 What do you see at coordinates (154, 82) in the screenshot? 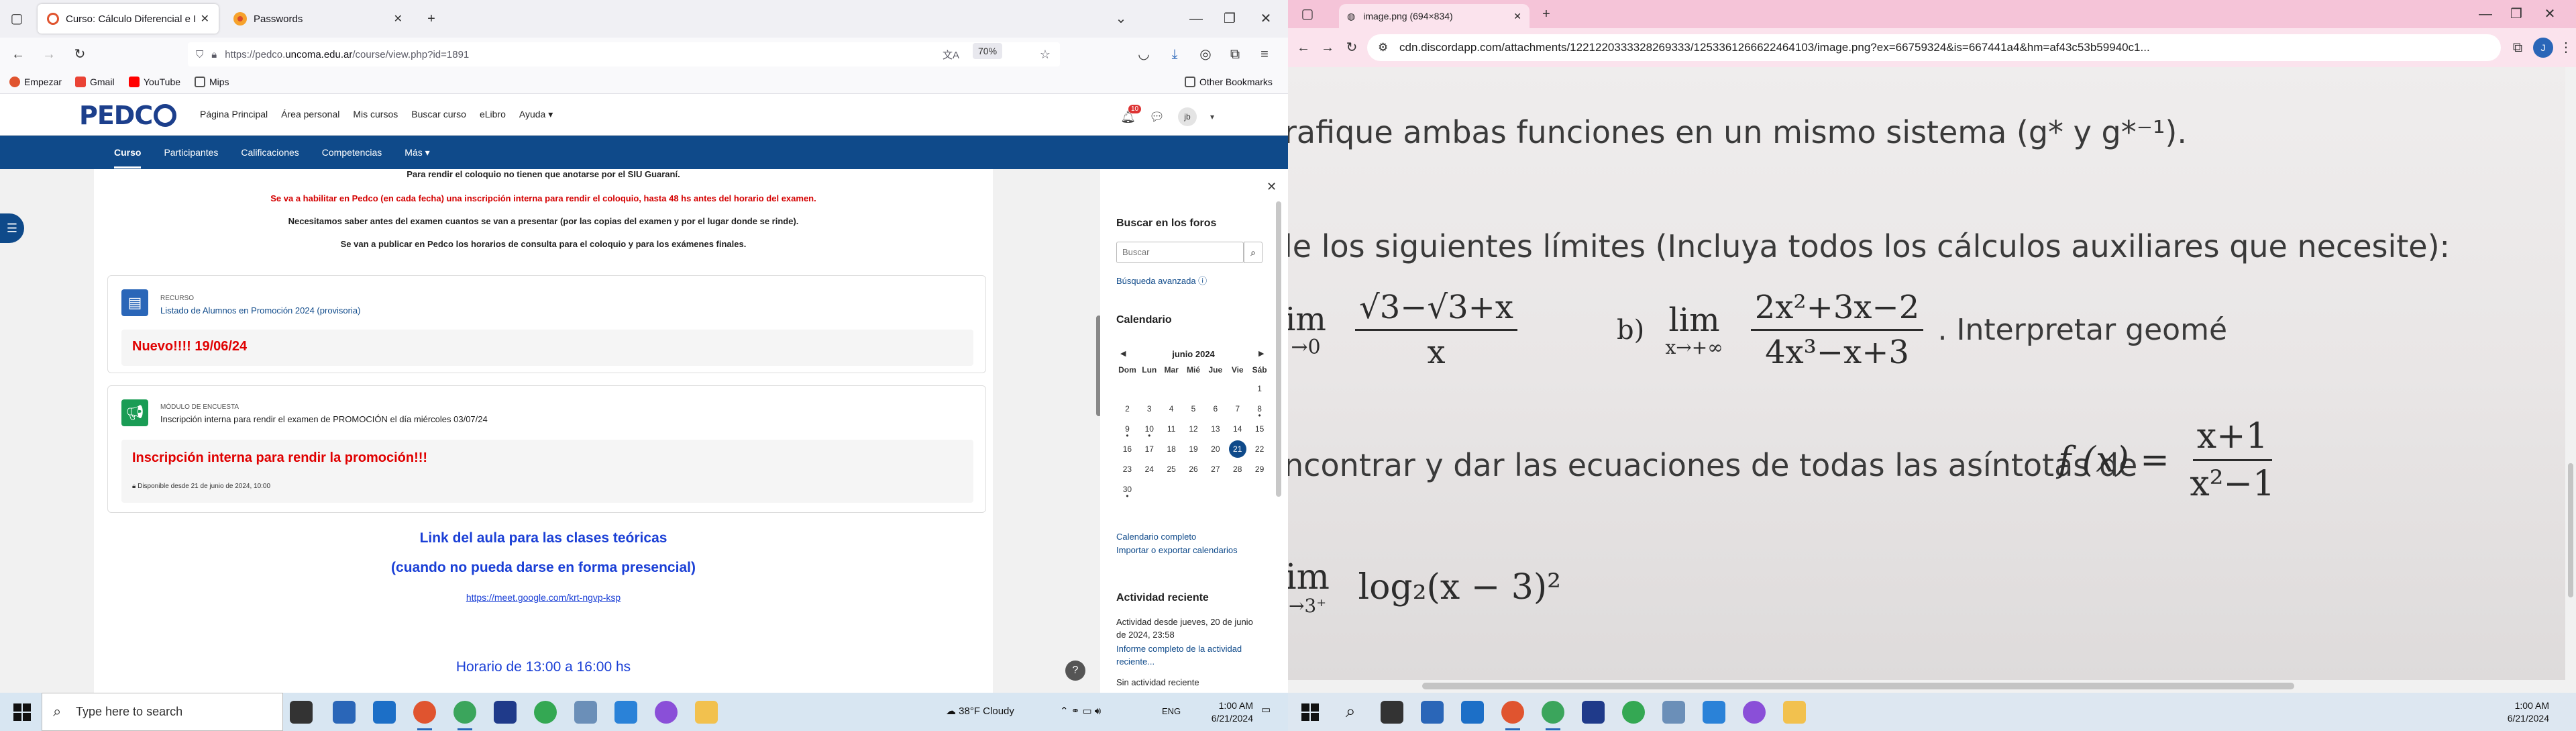
I see `bookmark-youtube: YouTube` at bounding box center [154, 82].